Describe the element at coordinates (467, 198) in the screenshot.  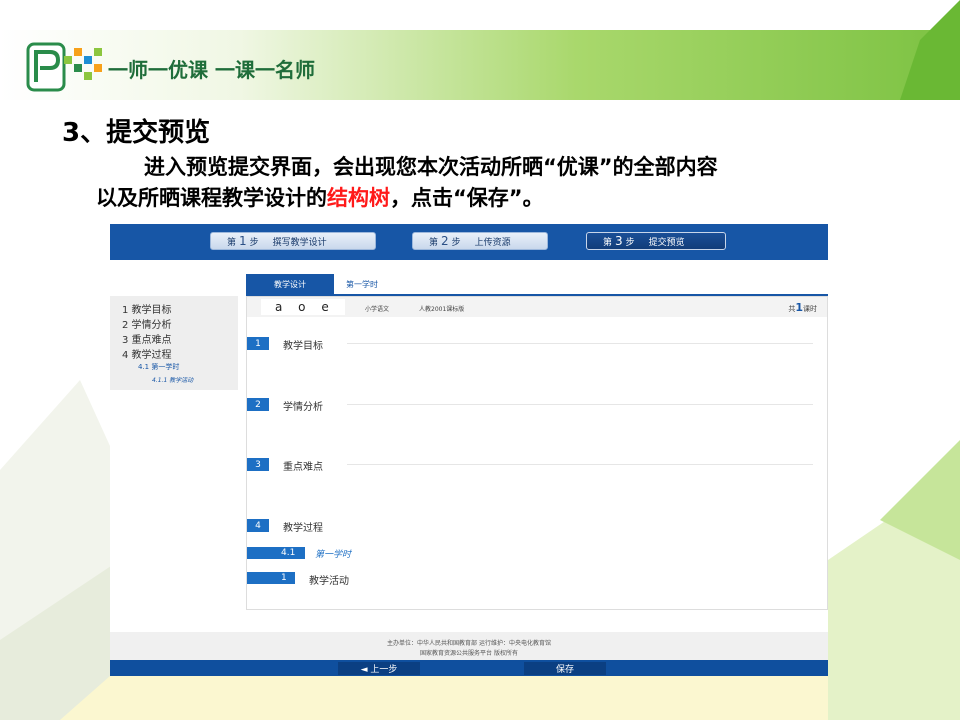
I see `body-text-part: ，点击“保存”。` at that location.